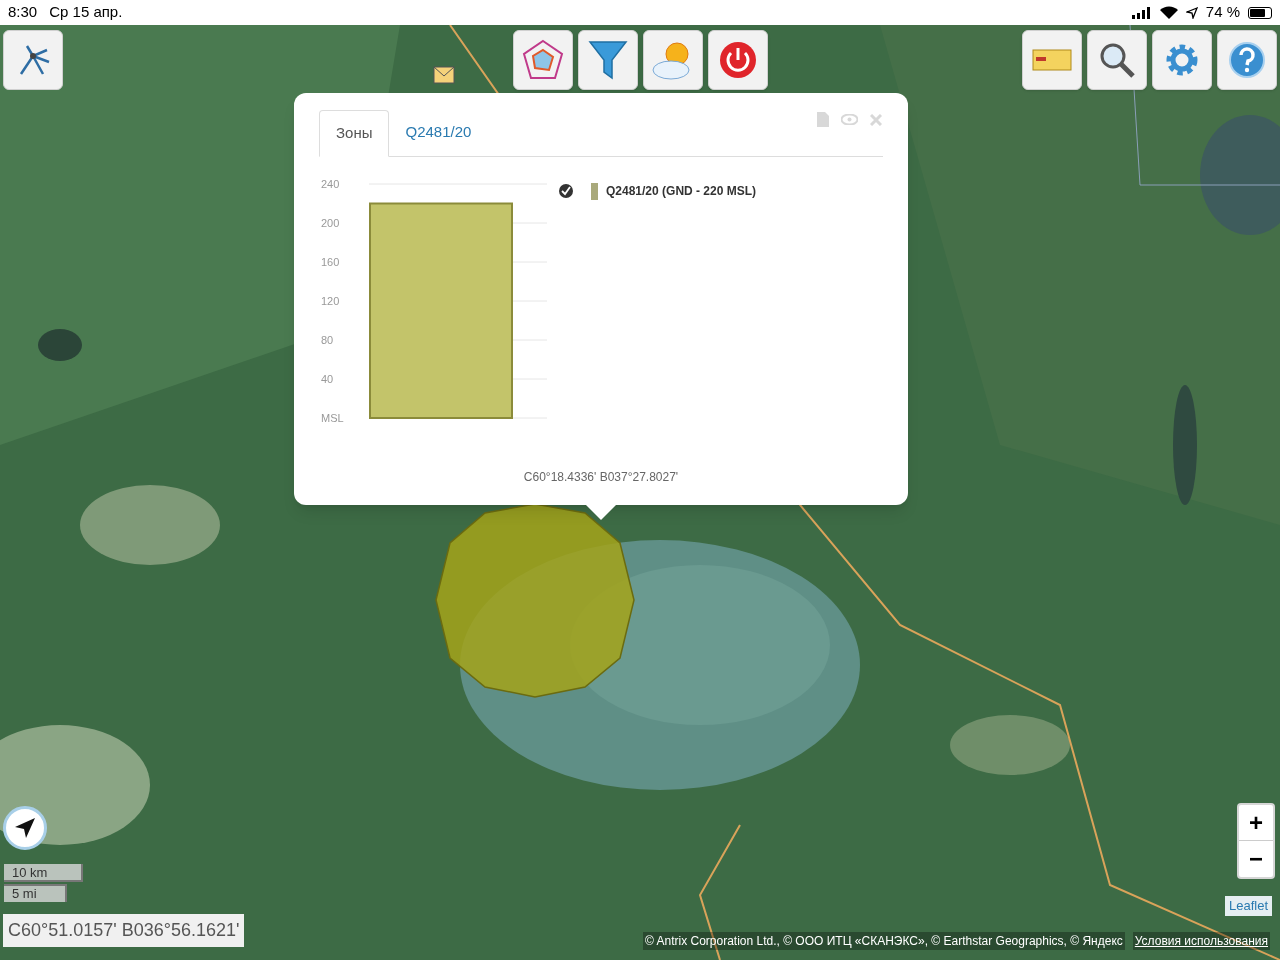  Describe the element at coordinates (332, 418) in the screenshot. I see `axis-tick-label: MSL` at that location.